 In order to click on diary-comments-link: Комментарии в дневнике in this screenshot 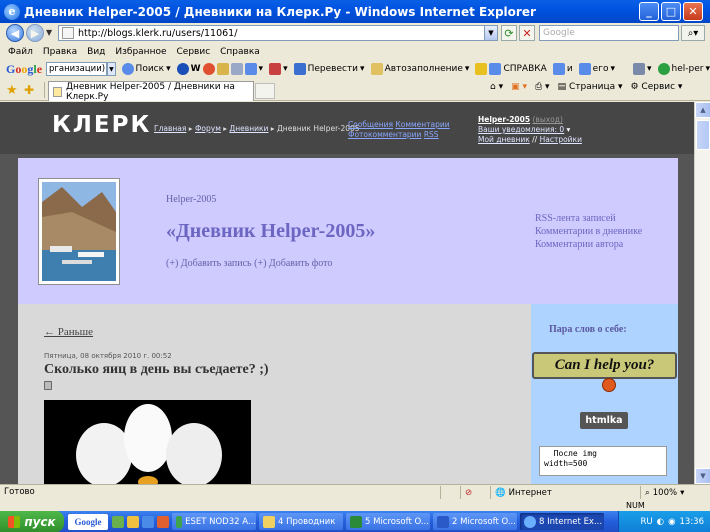, I will do `click(588, 231)`.